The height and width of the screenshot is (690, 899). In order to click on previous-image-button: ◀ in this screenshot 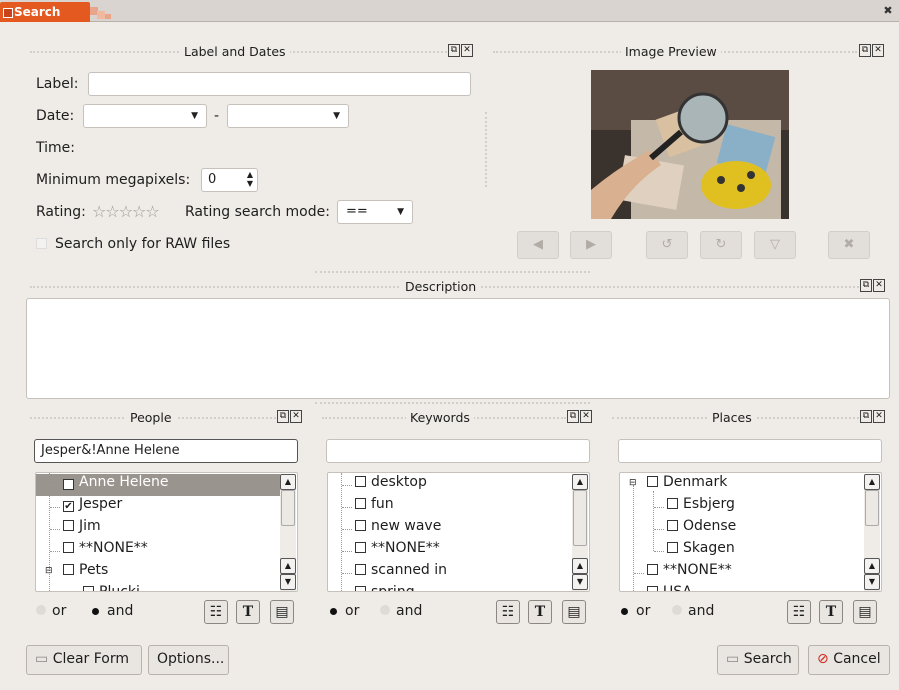, I will do `click(538, 245)`.